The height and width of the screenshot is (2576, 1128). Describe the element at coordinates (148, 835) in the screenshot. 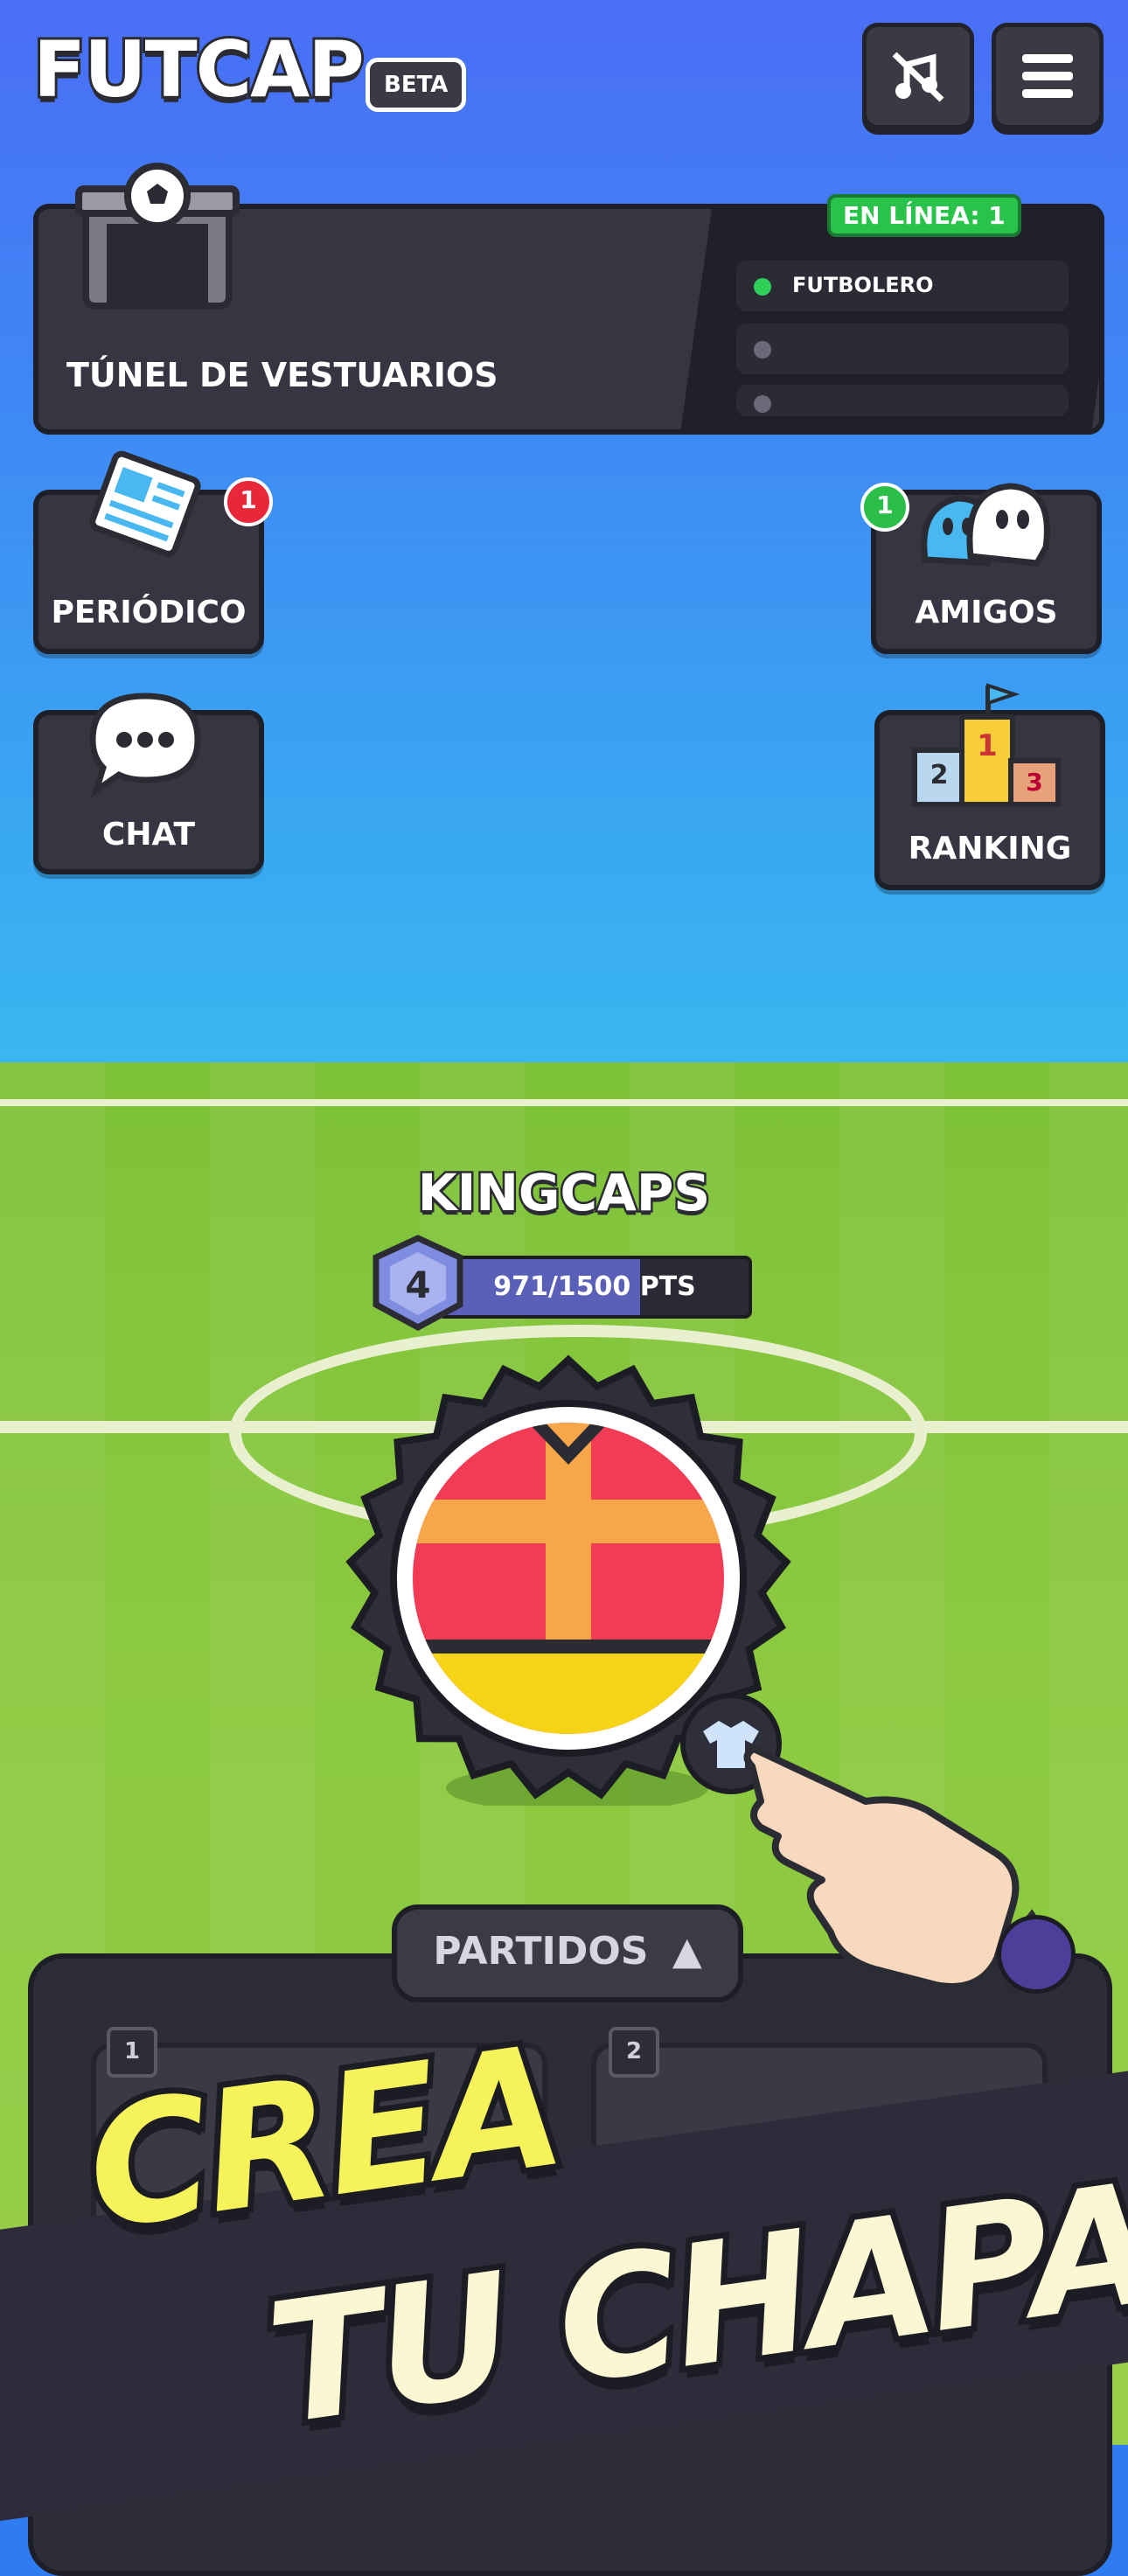

I see `chat-label: CHAT` at that location.